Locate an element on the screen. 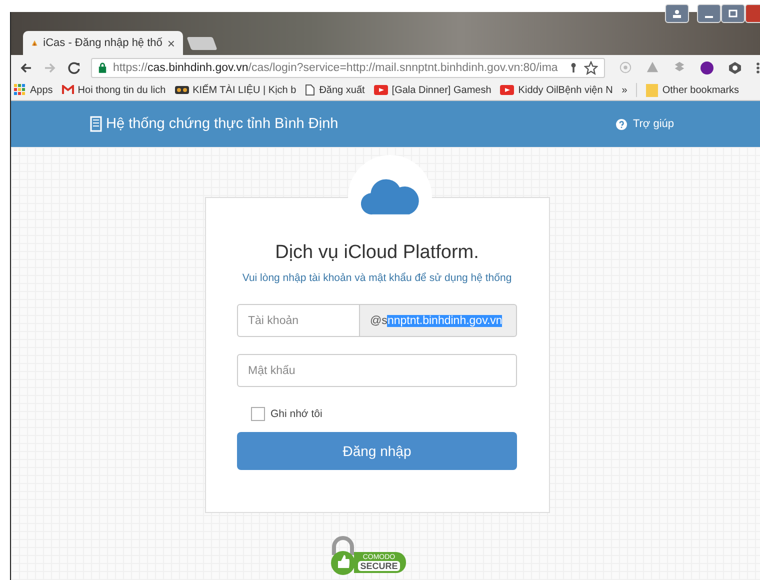 This screenshot has height=580, width=760. bookmark: Other bookmarks is located at coordinates (693, 90).